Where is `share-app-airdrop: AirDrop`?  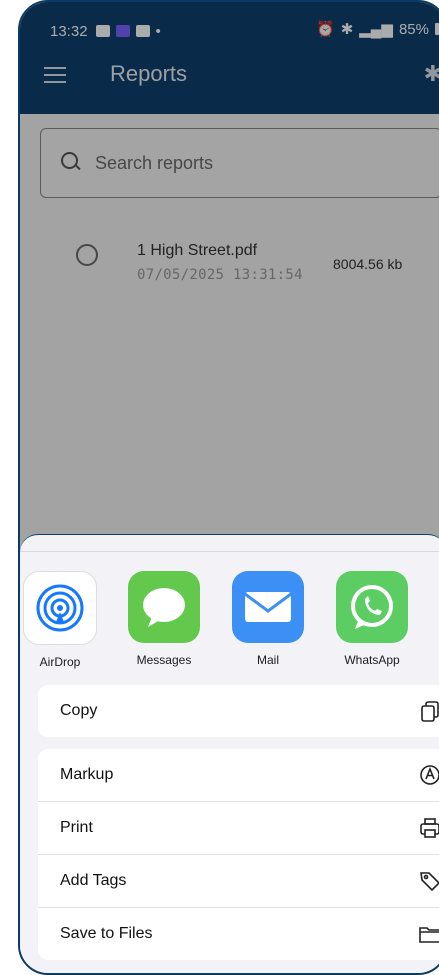 share-app-airdrop: AirDrop is located at coordinates (60, 620).